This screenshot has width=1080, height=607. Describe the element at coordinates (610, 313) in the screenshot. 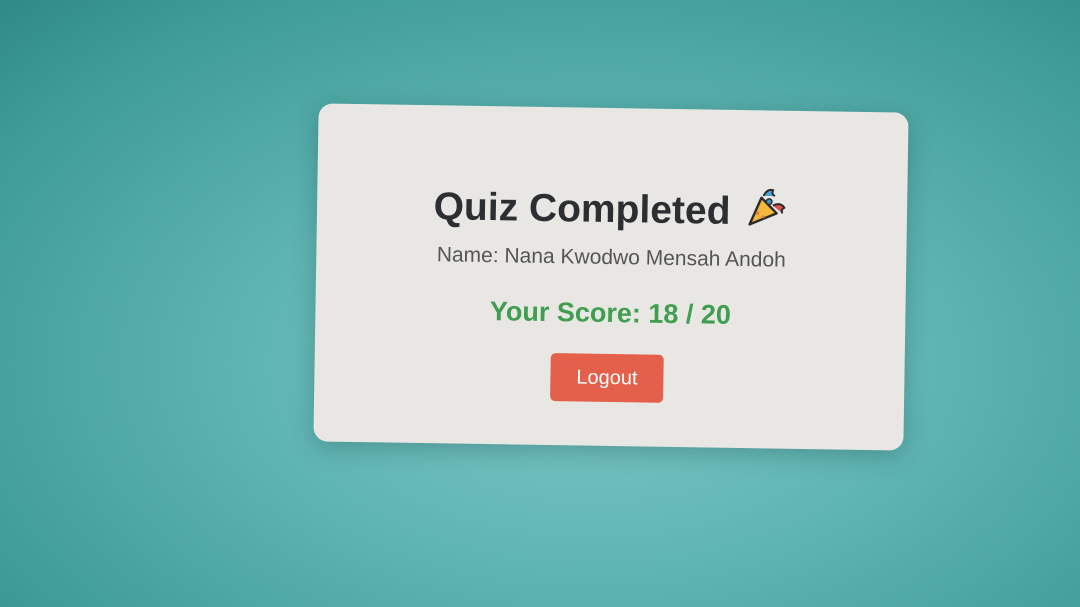

I see `score-text: Your Score: 18 / 20` at that location.